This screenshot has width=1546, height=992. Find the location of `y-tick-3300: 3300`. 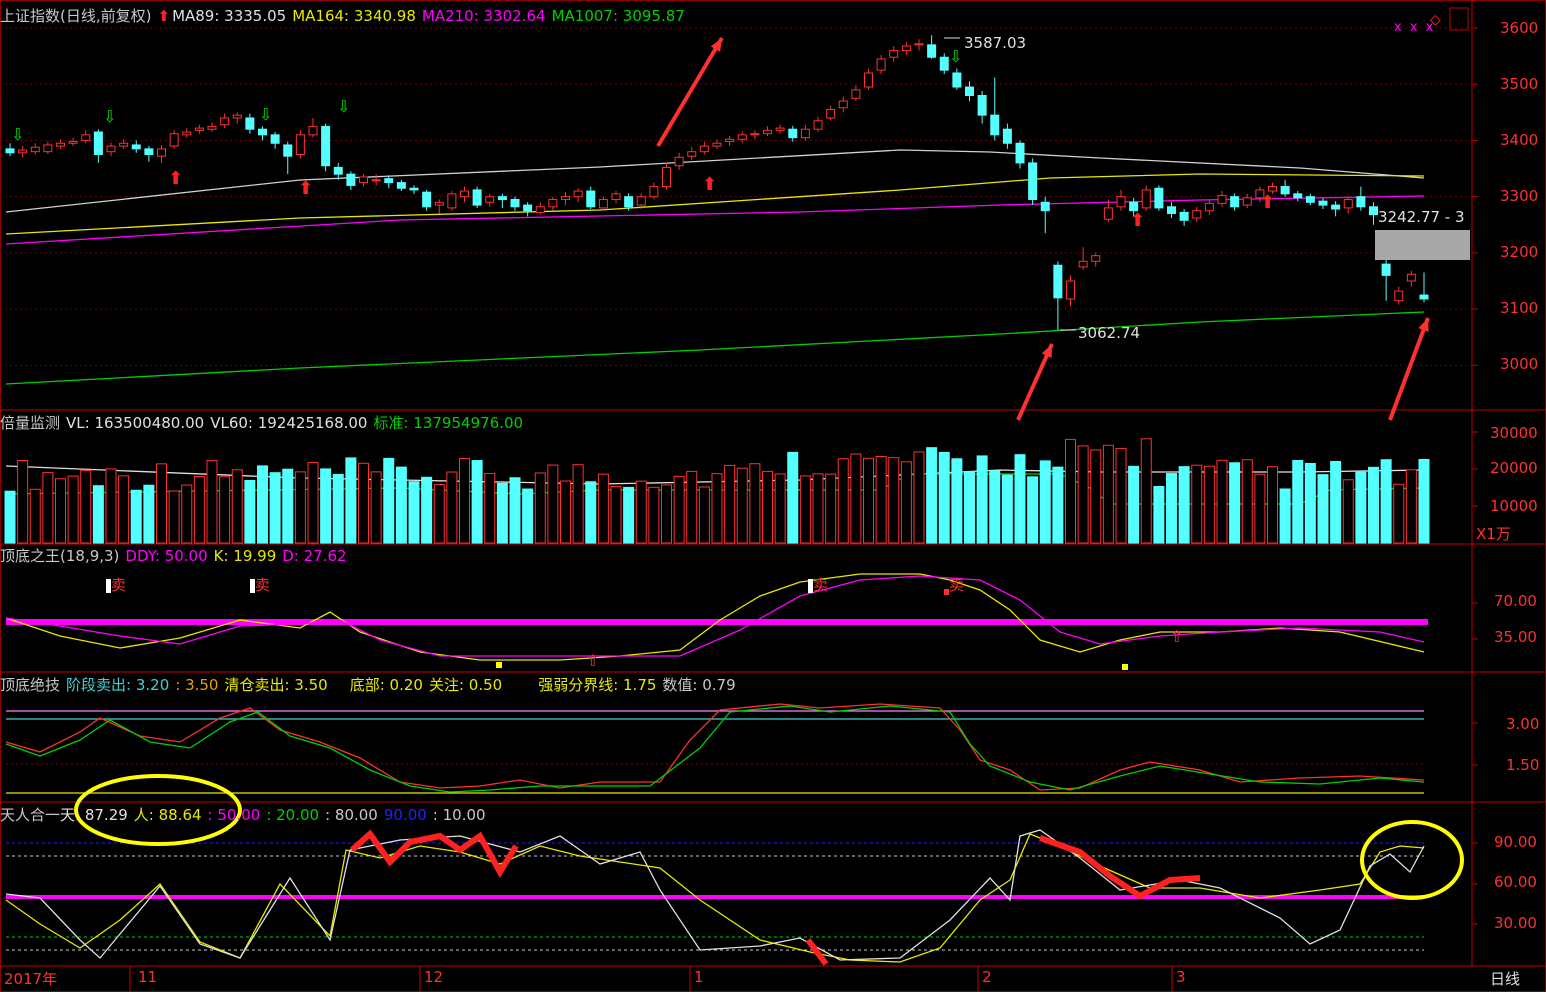

y-tick-3300: 3300 is located at coordinates (1519, 196).